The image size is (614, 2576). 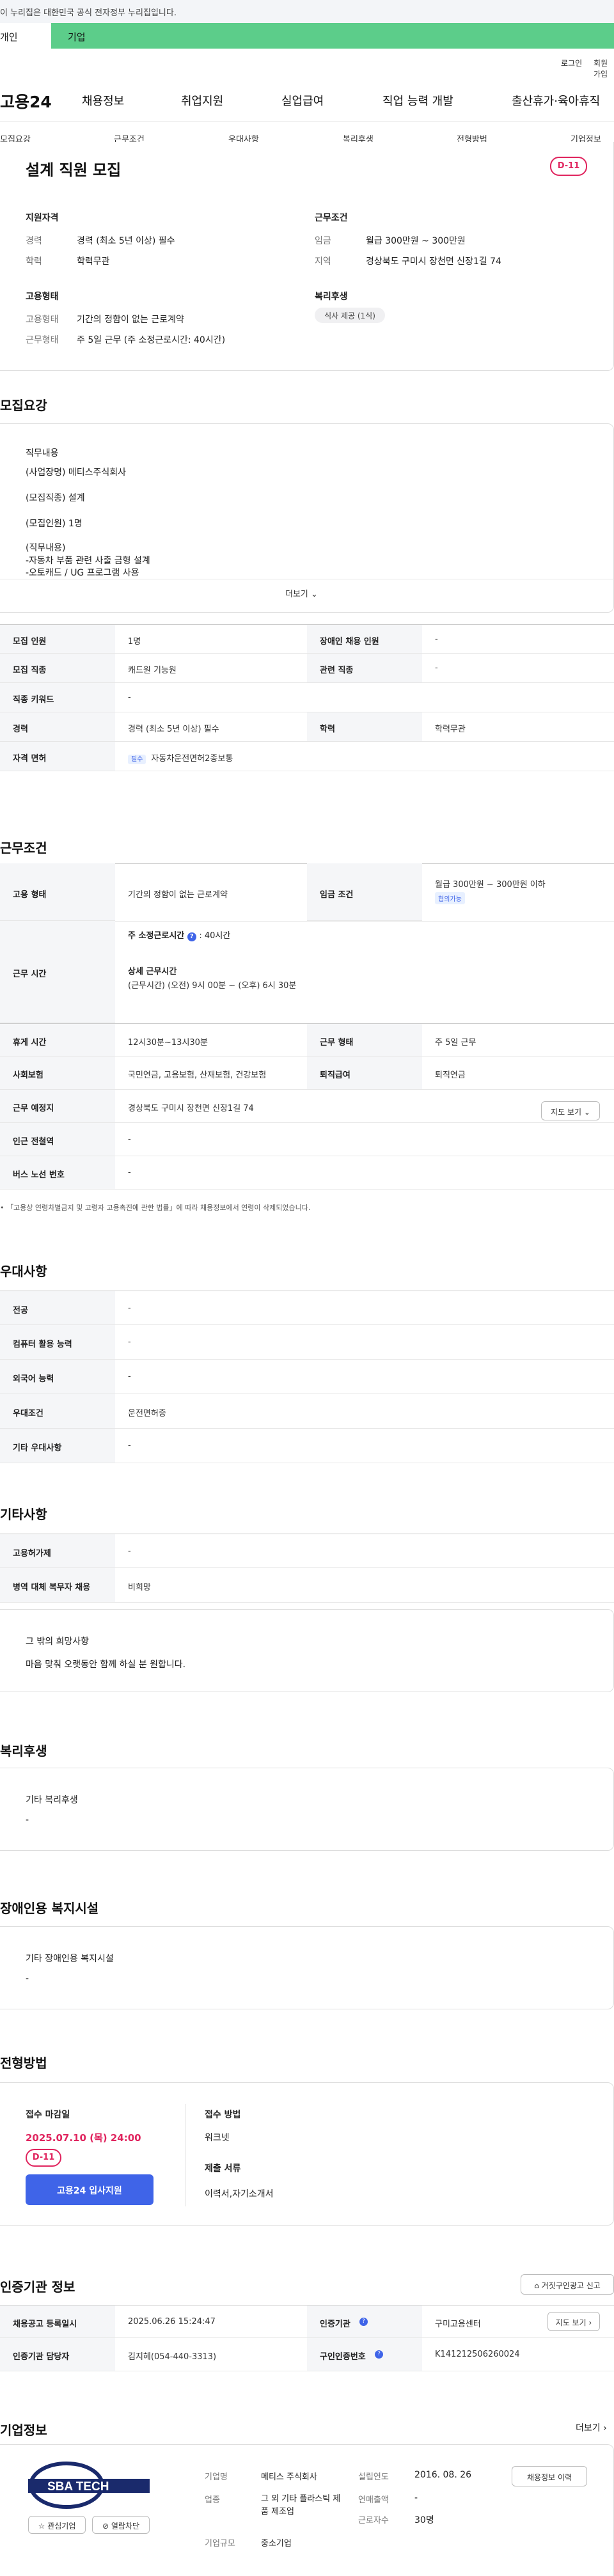 I want to click on table-row: 사회보험 국민연금, 고용보험, 산재보험, 건강보험 퇴직급여 퇴직연금, so click(x=307, y=1073).